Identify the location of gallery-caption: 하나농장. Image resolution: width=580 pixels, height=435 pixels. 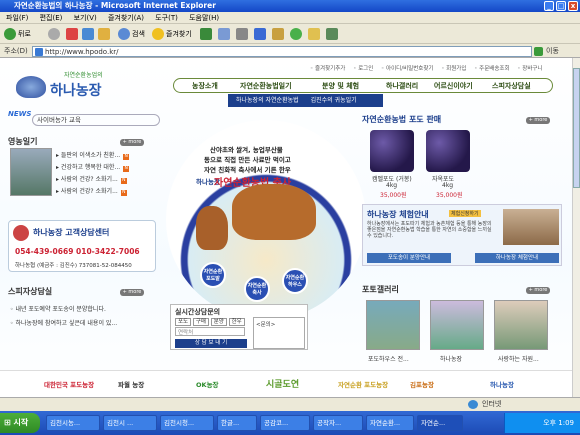
(451, 359).